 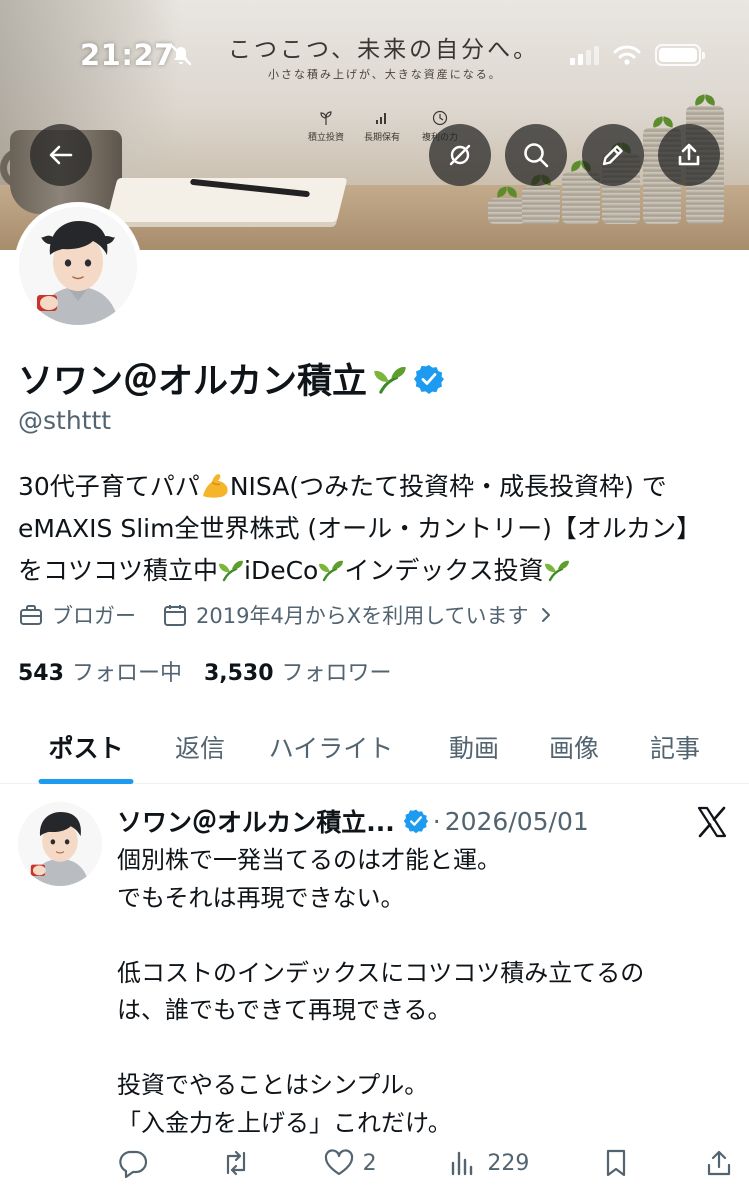 What do you see at coordinates (444, 570) in the screenshot?
I see `bio-text: インデックス投資` at bounding box center [444, 570].